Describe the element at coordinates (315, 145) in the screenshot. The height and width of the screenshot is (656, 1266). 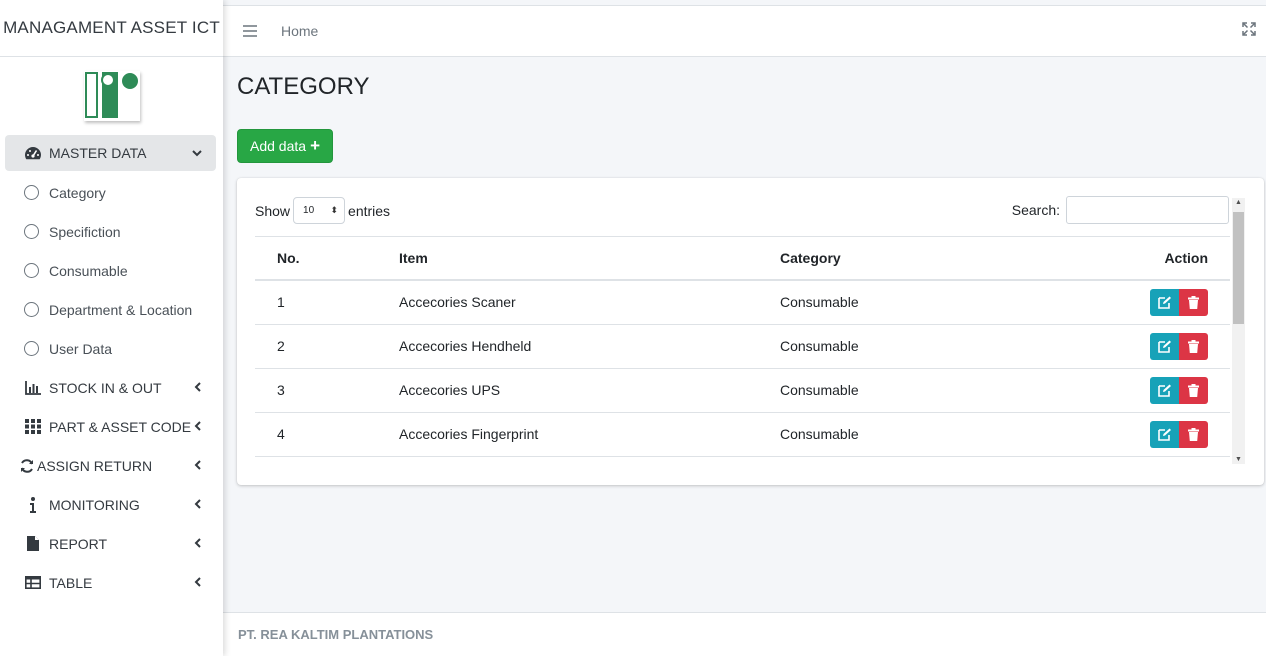
I see `plus-icon: +` at that location.